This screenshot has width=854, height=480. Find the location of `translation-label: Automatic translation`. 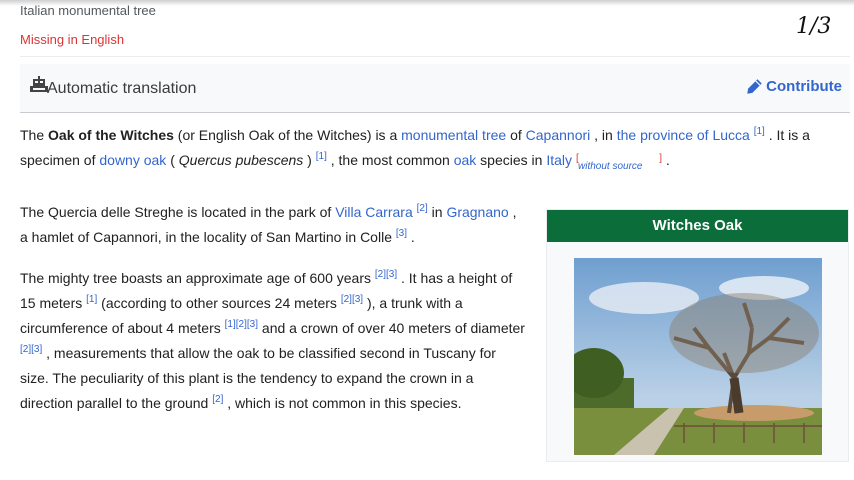

translation-label: Automatic translation is located at coordinates (122, 88).